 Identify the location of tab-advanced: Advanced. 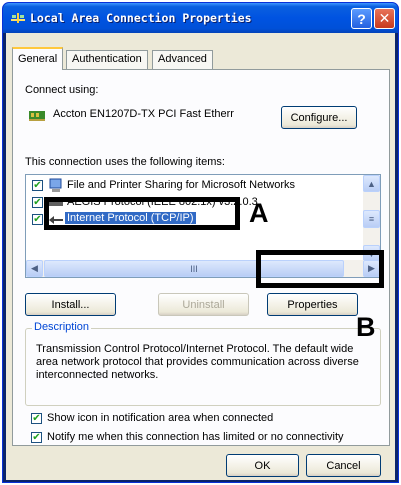
(182, 59).